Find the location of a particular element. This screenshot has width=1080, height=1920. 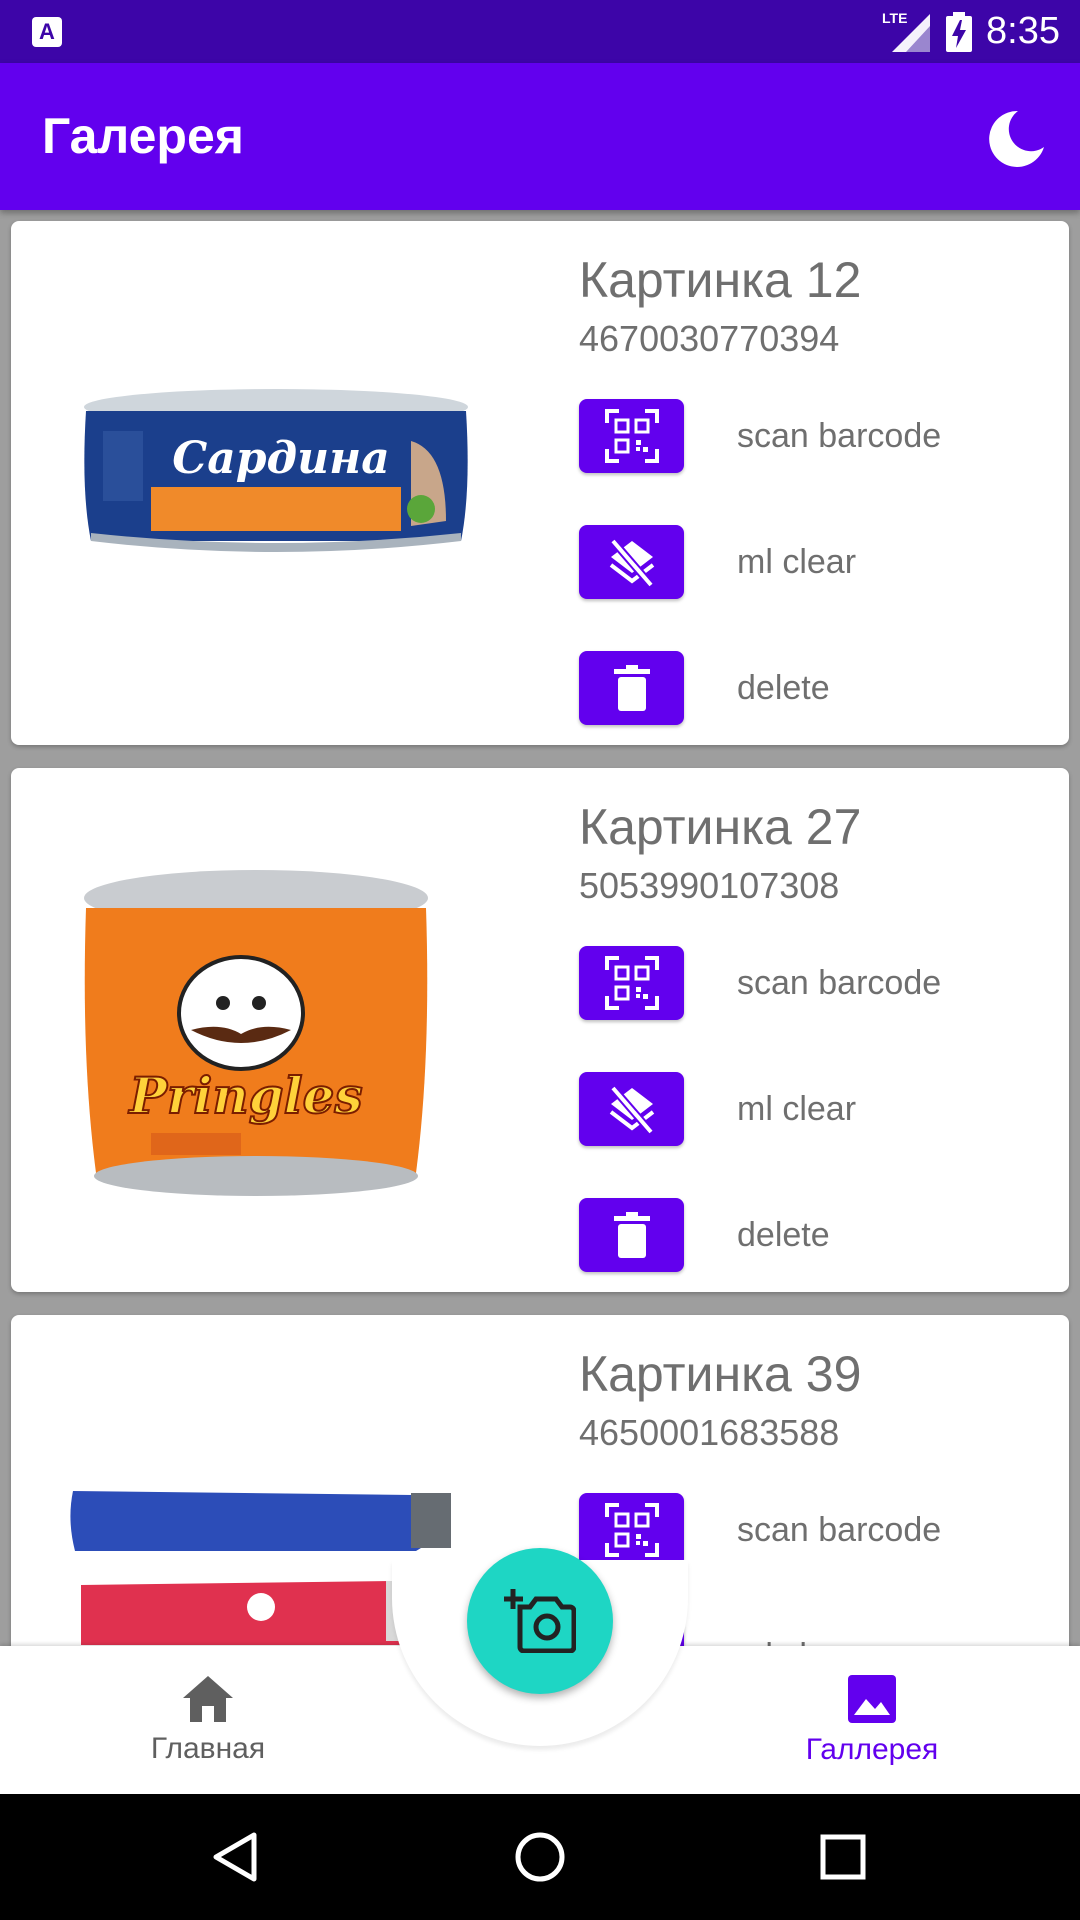

app-bar: Галерея is located at coordinates (540, 136).